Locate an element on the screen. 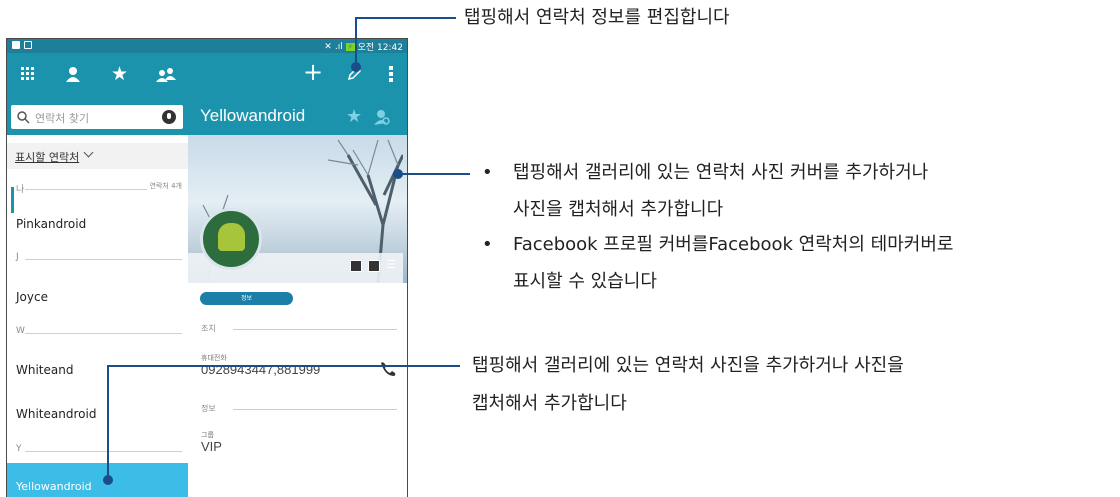 The height and width of the screenshot is (497, 1120). actions-header: 조치 is located at coordinates (208, 328).